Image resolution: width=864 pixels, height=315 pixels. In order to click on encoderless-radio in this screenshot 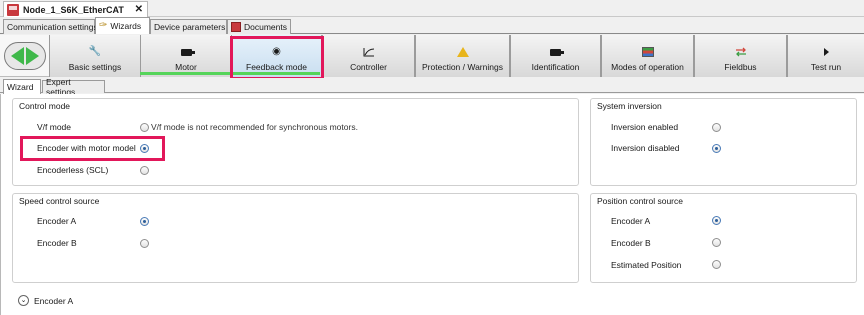, I will do `click(144, 170)`.